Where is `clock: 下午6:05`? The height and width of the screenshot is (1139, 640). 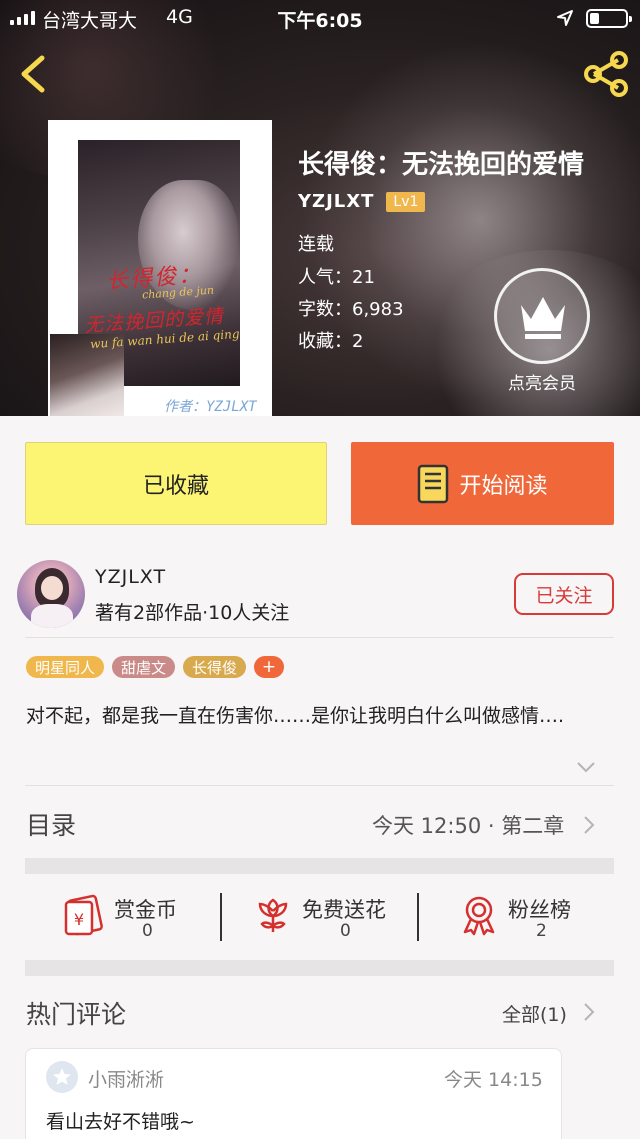
clock: 下午6:05 is located at coordinates (320, 21).